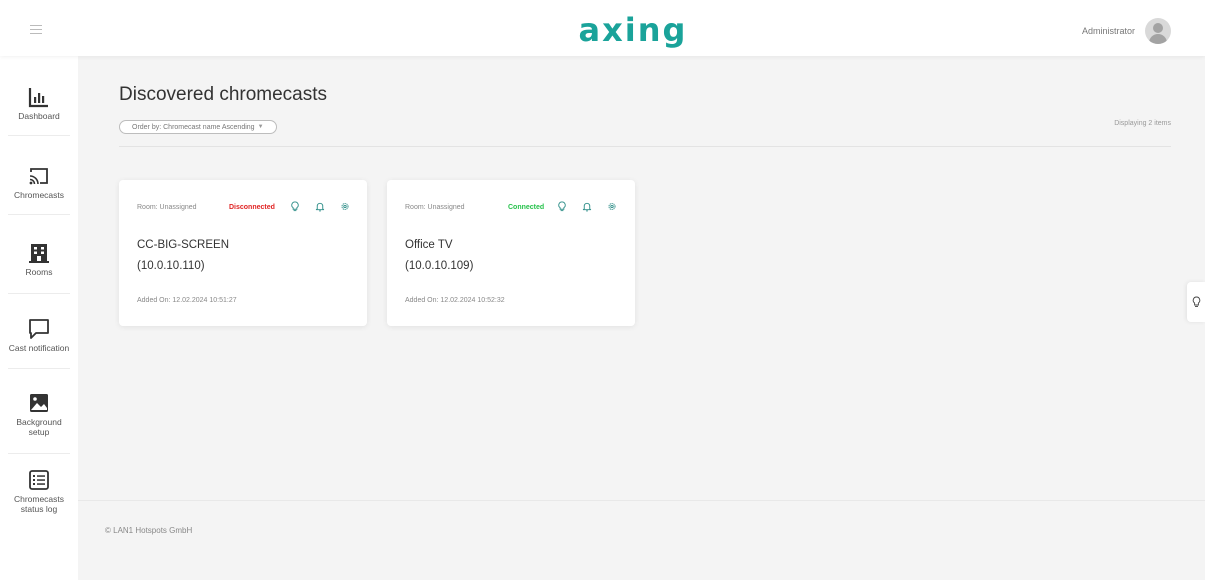 Image resolution: width=1205 pixels, height=580 pixels. Describe the element at coordinates (39, 403) in the screenshot. I see `image-icon` at that location.